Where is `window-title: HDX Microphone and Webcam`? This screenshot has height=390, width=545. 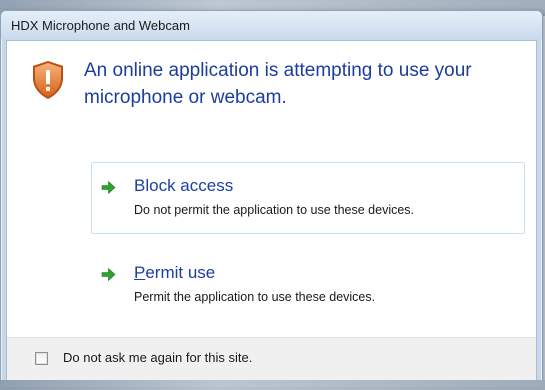 window-title: HDX Microphone and Webcam is located at coordinates (100, 25).